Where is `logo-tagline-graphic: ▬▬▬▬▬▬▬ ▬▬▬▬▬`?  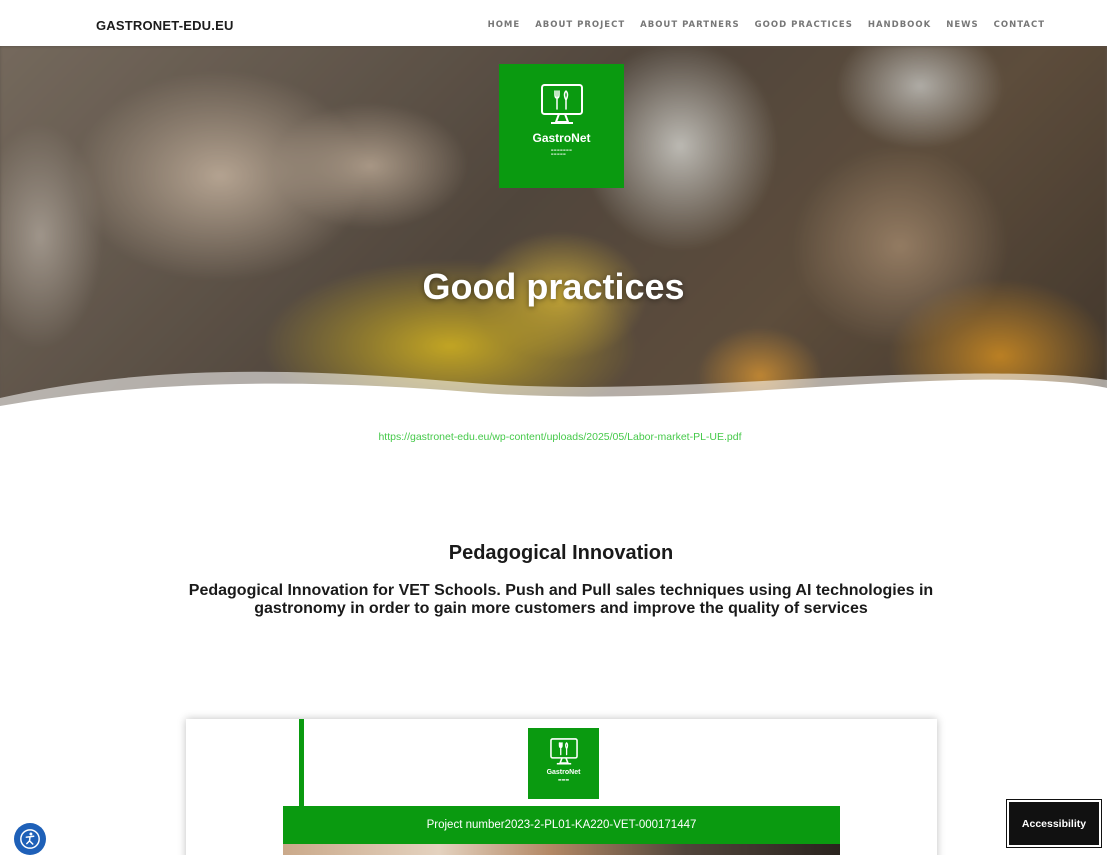
logo-tagline-graphic: ▬▬▬▬▬▬▬ ▬▬▬▬▬ is located at coordinates (561, 152).